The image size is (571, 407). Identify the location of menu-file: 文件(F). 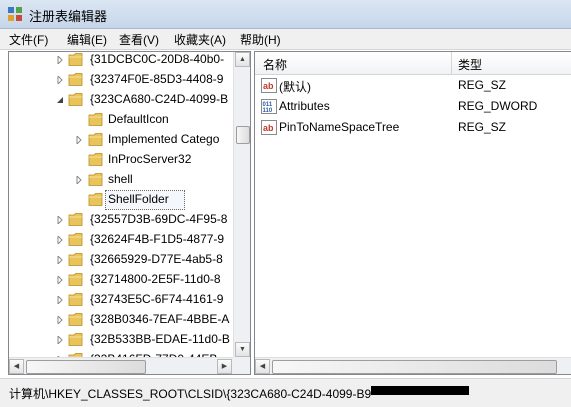
(28, 39).